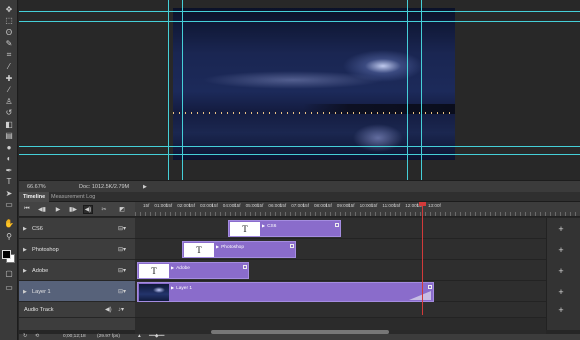 This screenshot has height=340, width=580. Describe the element at coordinates (41, 292) in the screenshot. I see `track-name: Layer 1` at that location.